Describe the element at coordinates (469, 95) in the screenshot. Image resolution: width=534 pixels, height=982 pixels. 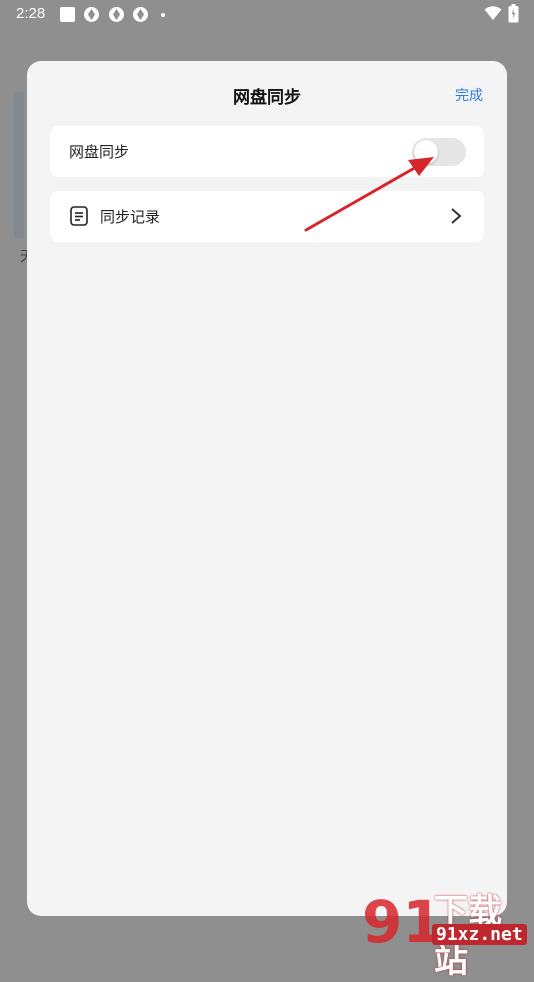
I see `done-button: 完成` at that location.